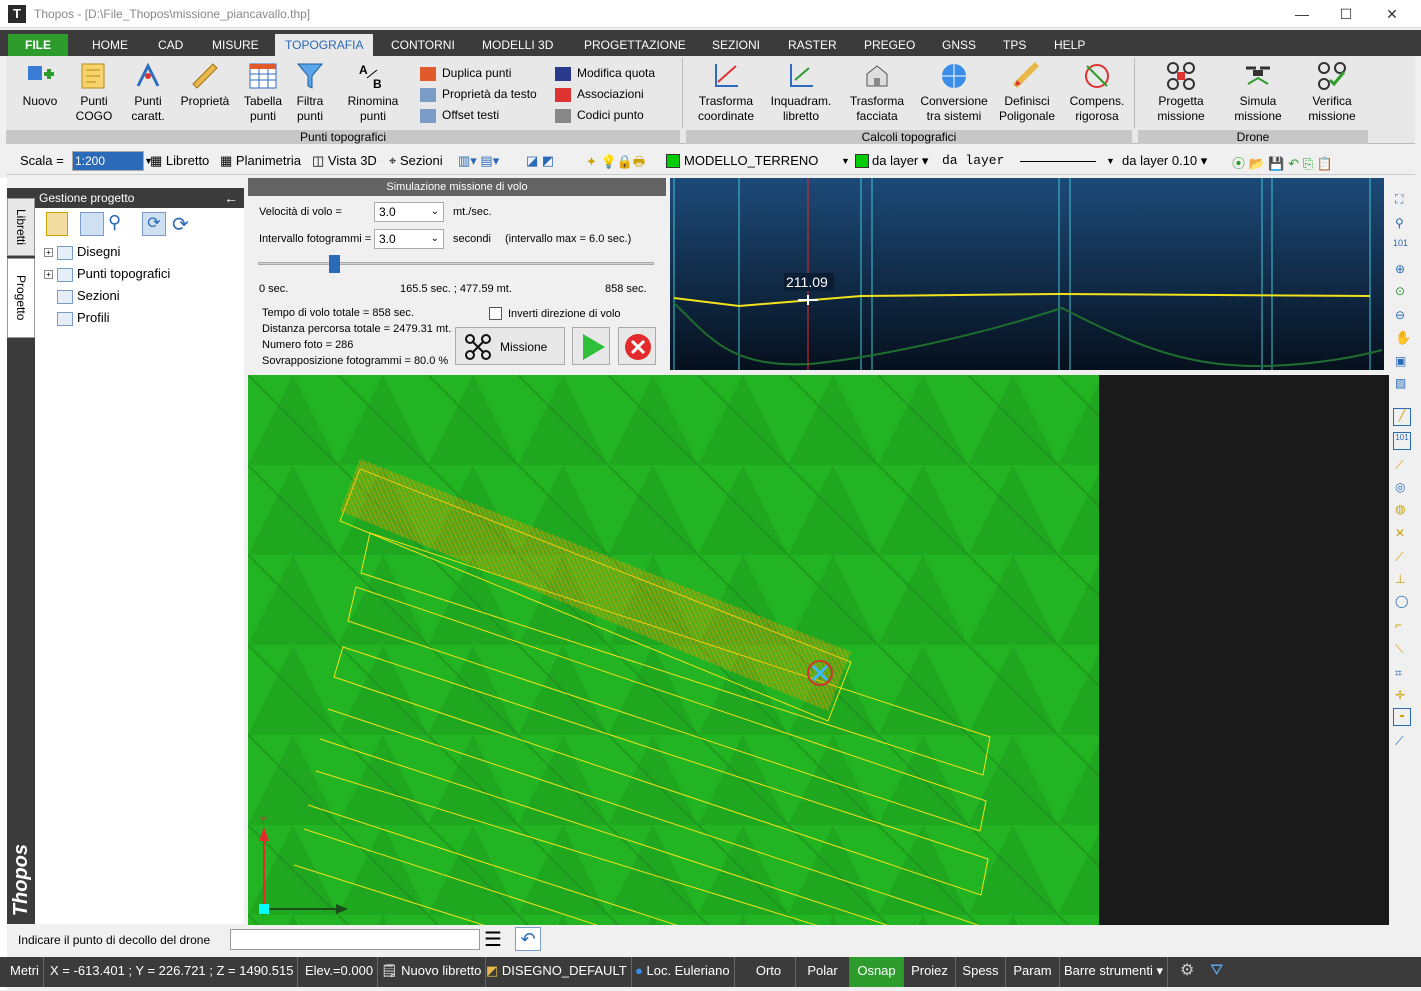 The height and width of the screenshot is (991, 1421). I want to click on codici-punto-button: Codici punto, so click(599, 115).